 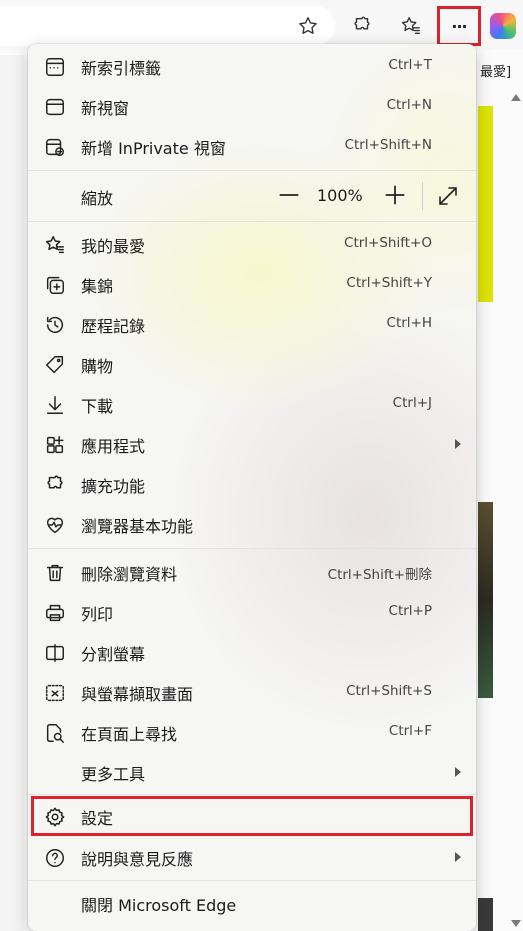 What do you see at coordinates (167, 26) in the screenshot?
I see `address-bar` at bounding box center [167, 26].